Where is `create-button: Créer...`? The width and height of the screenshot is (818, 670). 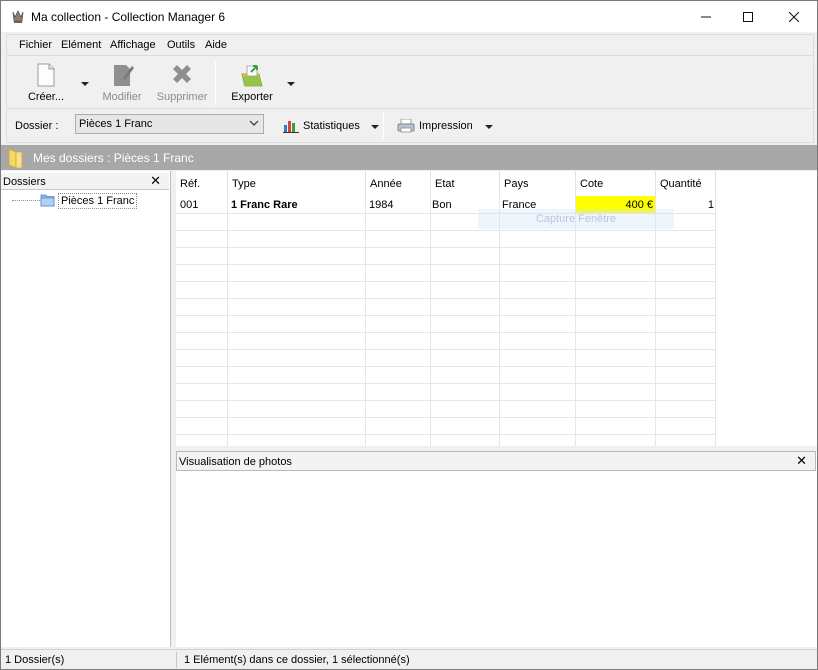
create-button: Créer... is located at coordinates (46, 83).